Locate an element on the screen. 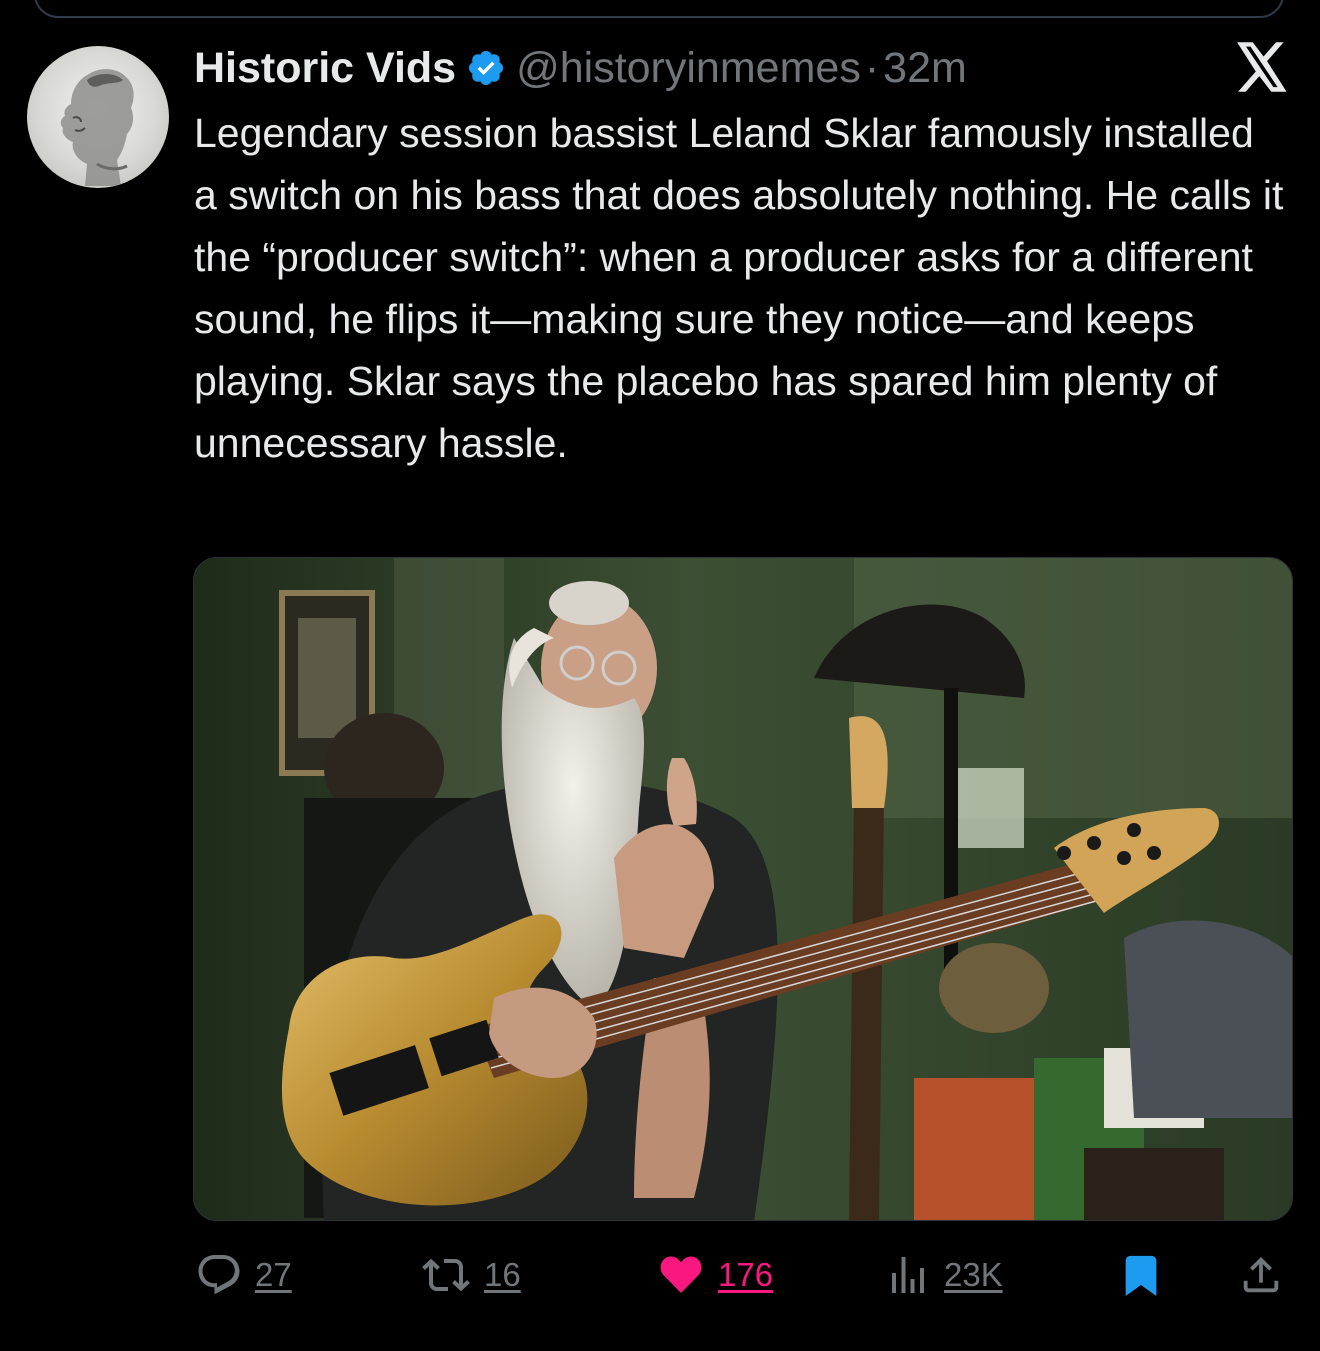  share-icon is located at coordinates (1261, 1275).